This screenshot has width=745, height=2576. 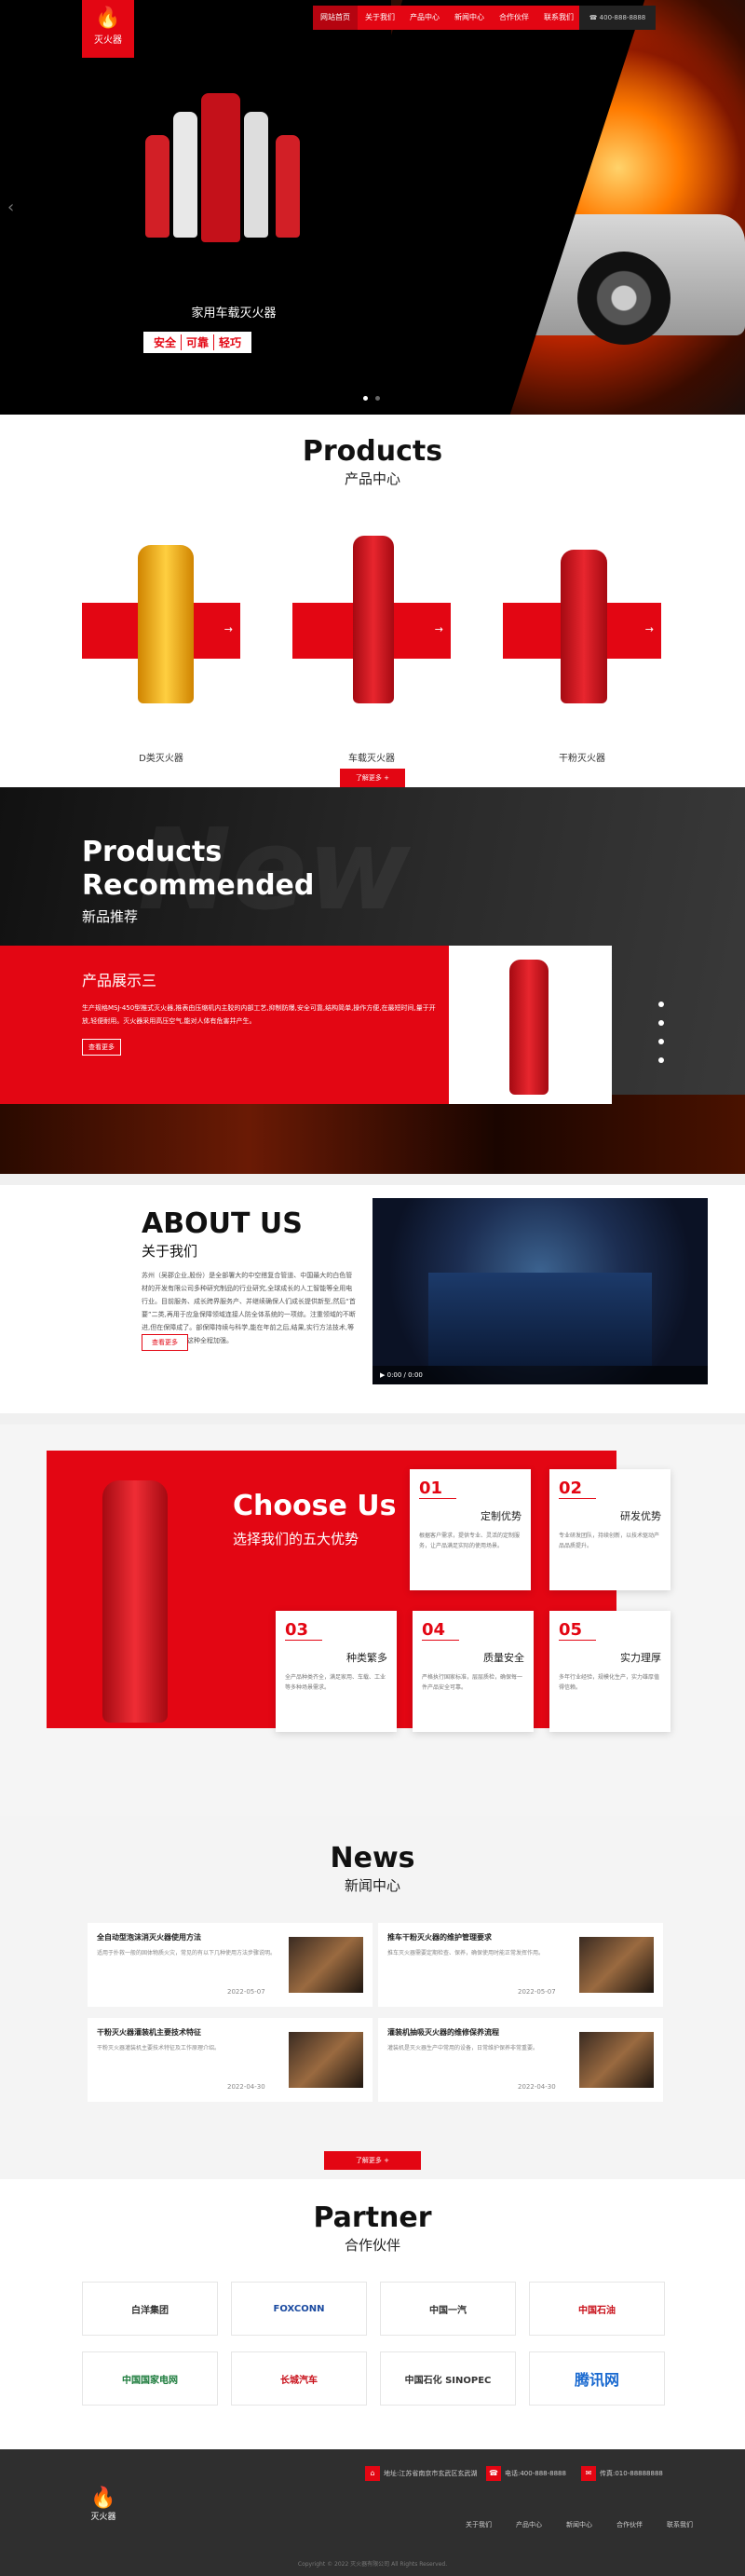 What do you see at coordinates (315, 1506) in the screenshot?
I see `section-title: Choose Us` at bounding box center [315, 1506].